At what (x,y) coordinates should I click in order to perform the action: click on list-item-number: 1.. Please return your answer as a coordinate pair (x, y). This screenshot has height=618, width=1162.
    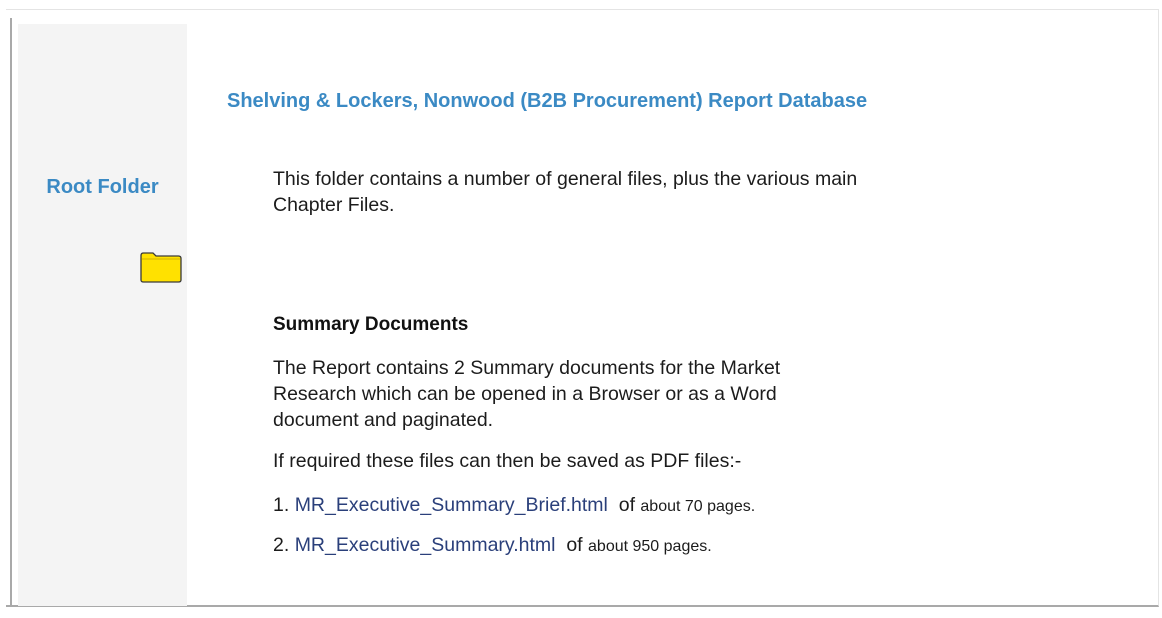
    Looking at the image, I should click on (281, 505).